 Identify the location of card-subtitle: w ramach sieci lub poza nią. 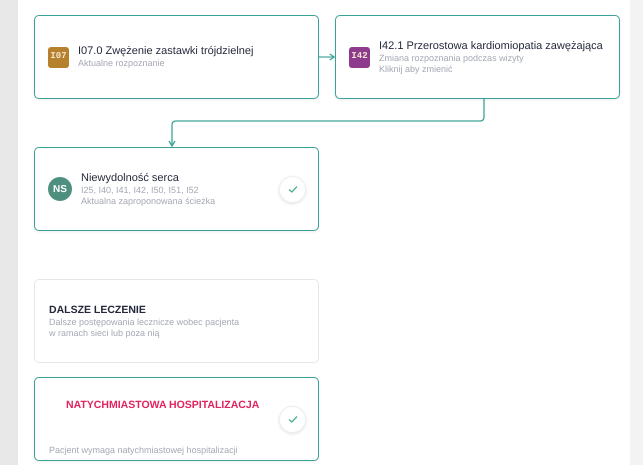
(105, 334).